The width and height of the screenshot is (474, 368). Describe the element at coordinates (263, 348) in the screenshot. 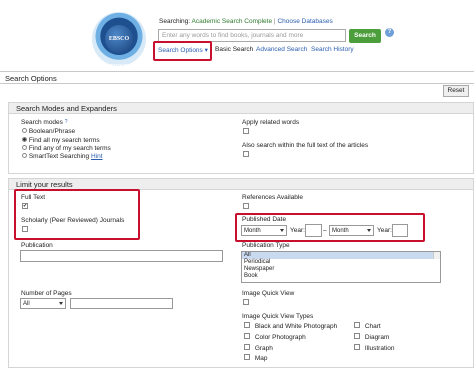

I see `image-type-label: Graph` at that location.